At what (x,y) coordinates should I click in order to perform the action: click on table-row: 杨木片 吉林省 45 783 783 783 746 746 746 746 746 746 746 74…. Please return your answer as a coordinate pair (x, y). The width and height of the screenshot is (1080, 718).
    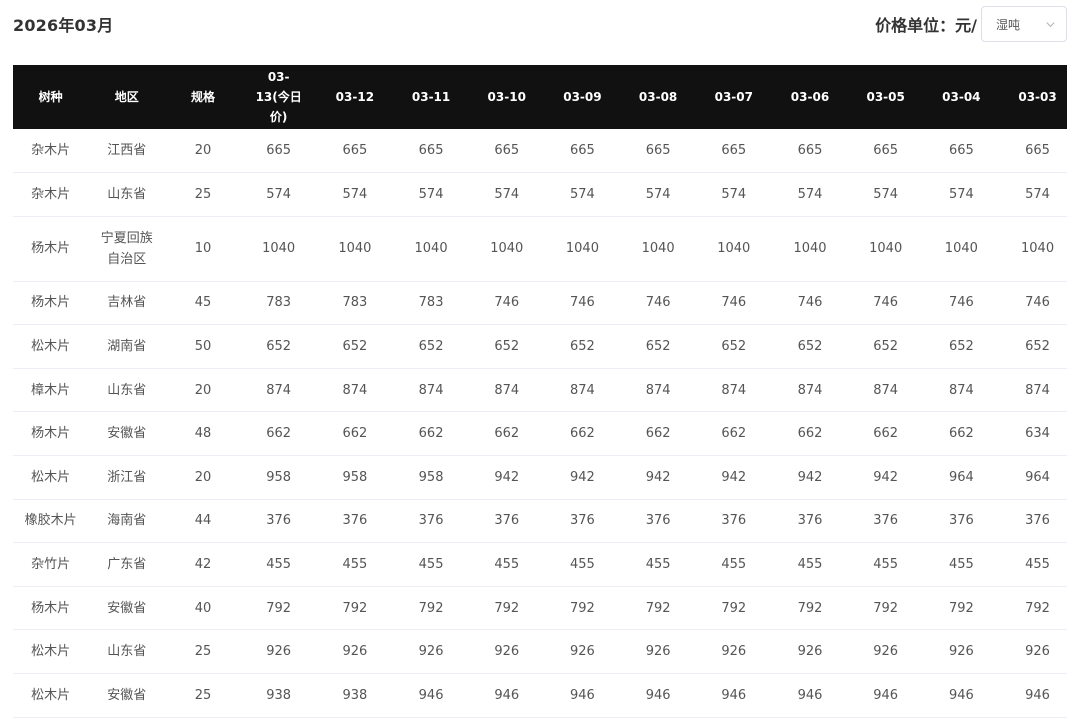
    Looking at the image, I should click on (540, 303).